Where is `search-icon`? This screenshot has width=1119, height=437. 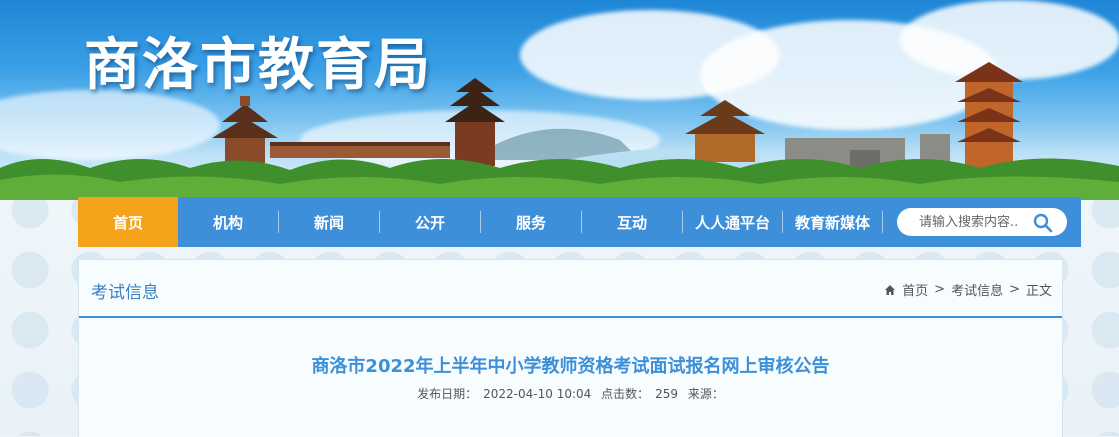 search-icon is located at coordinates (1043, 223).